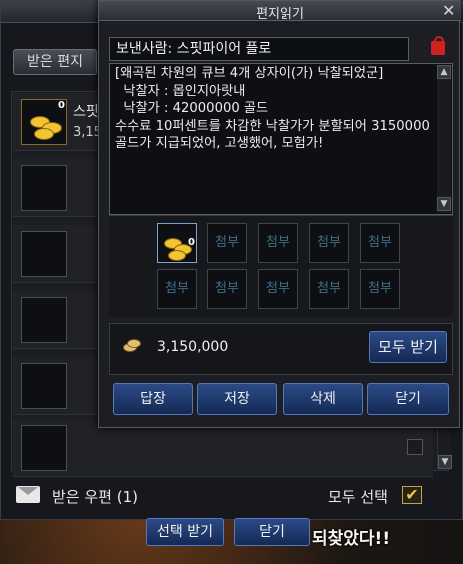  What do you see at coordinates (28, 494) in the screenshot?
I see `envelope-icon` at bounding box center [28, 494].